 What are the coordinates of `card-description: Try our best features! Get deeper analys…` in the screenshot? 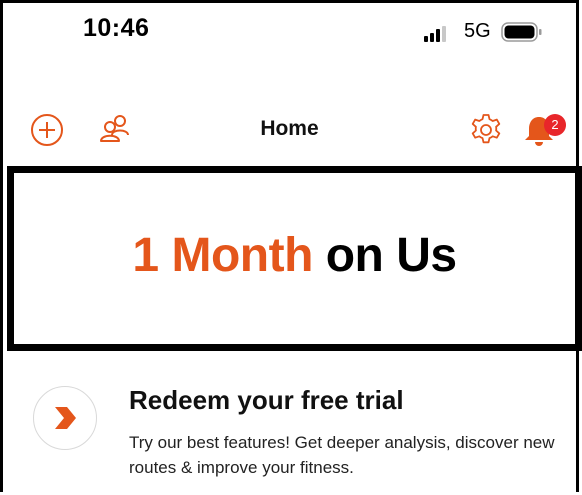 It's located at (342, 455).